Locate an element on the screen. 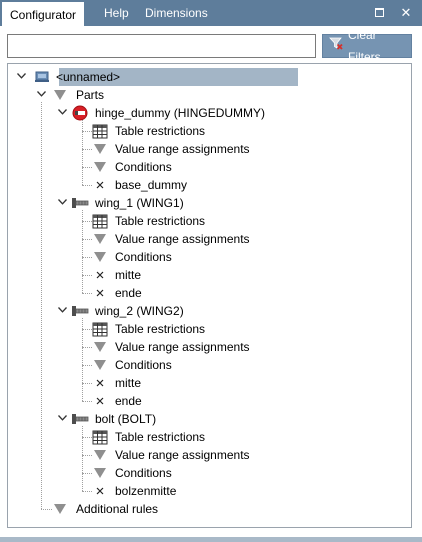  clear-filters-label: Clear Filters is located at coordinates (364, 46).